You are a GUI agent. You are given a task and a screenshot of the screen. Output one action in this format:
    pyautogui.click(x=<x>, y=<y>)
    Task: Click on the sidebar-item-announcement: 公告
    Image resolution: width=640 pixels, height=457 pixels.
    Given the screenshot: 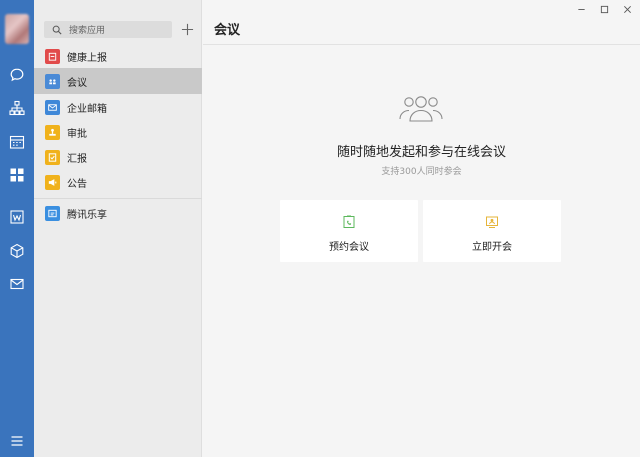 What is the action you would take?
    pyautogui.click(x=118, y=182)
    